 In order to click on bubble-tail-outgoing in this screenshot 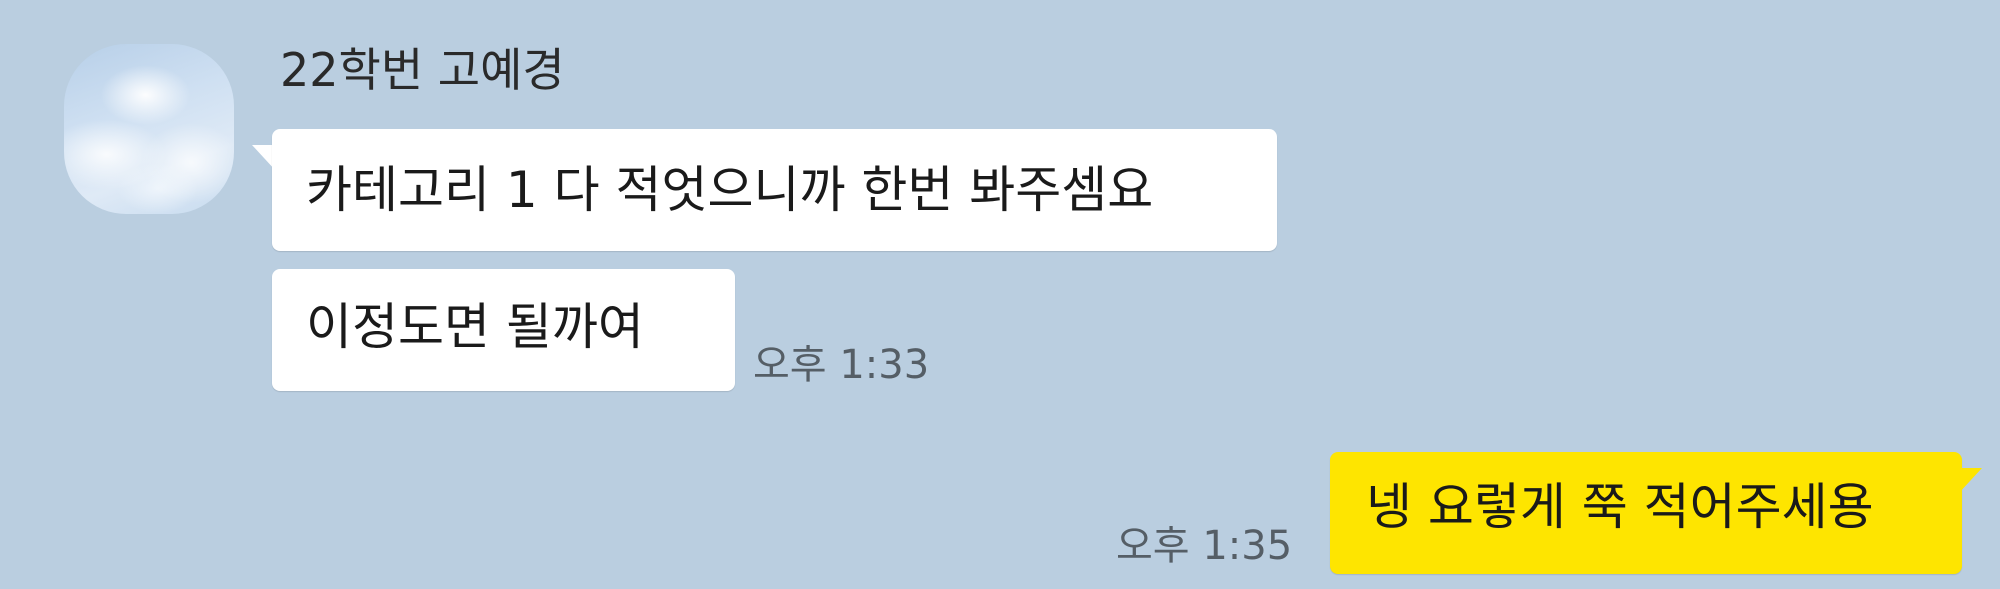, I will do `click(1970, 481)`.